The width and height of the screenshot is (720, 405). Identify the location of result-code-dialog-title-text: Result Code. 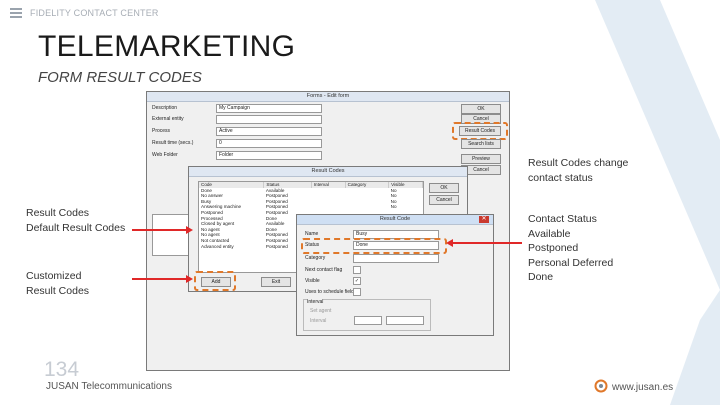
(395, 219).